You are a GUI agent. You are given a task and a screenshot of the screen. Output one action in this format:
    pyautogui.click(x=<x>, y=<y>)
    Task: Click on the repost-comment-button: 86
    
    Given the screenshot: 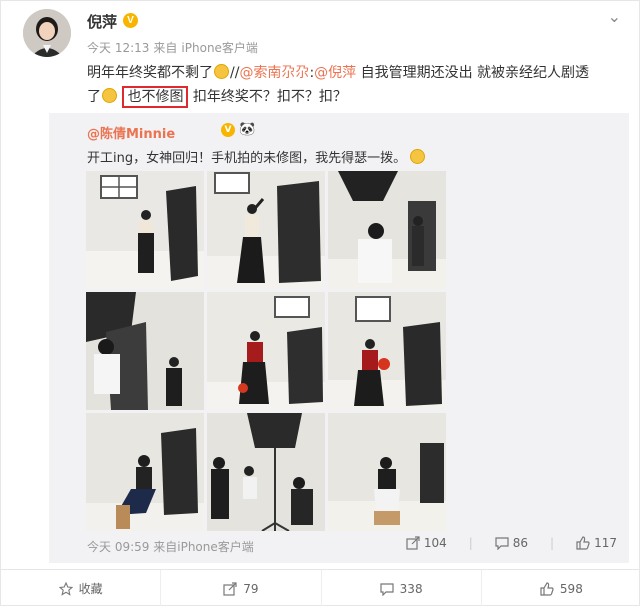 What is the action you would take?
    pyautogui.click(x=511, y=543)
    